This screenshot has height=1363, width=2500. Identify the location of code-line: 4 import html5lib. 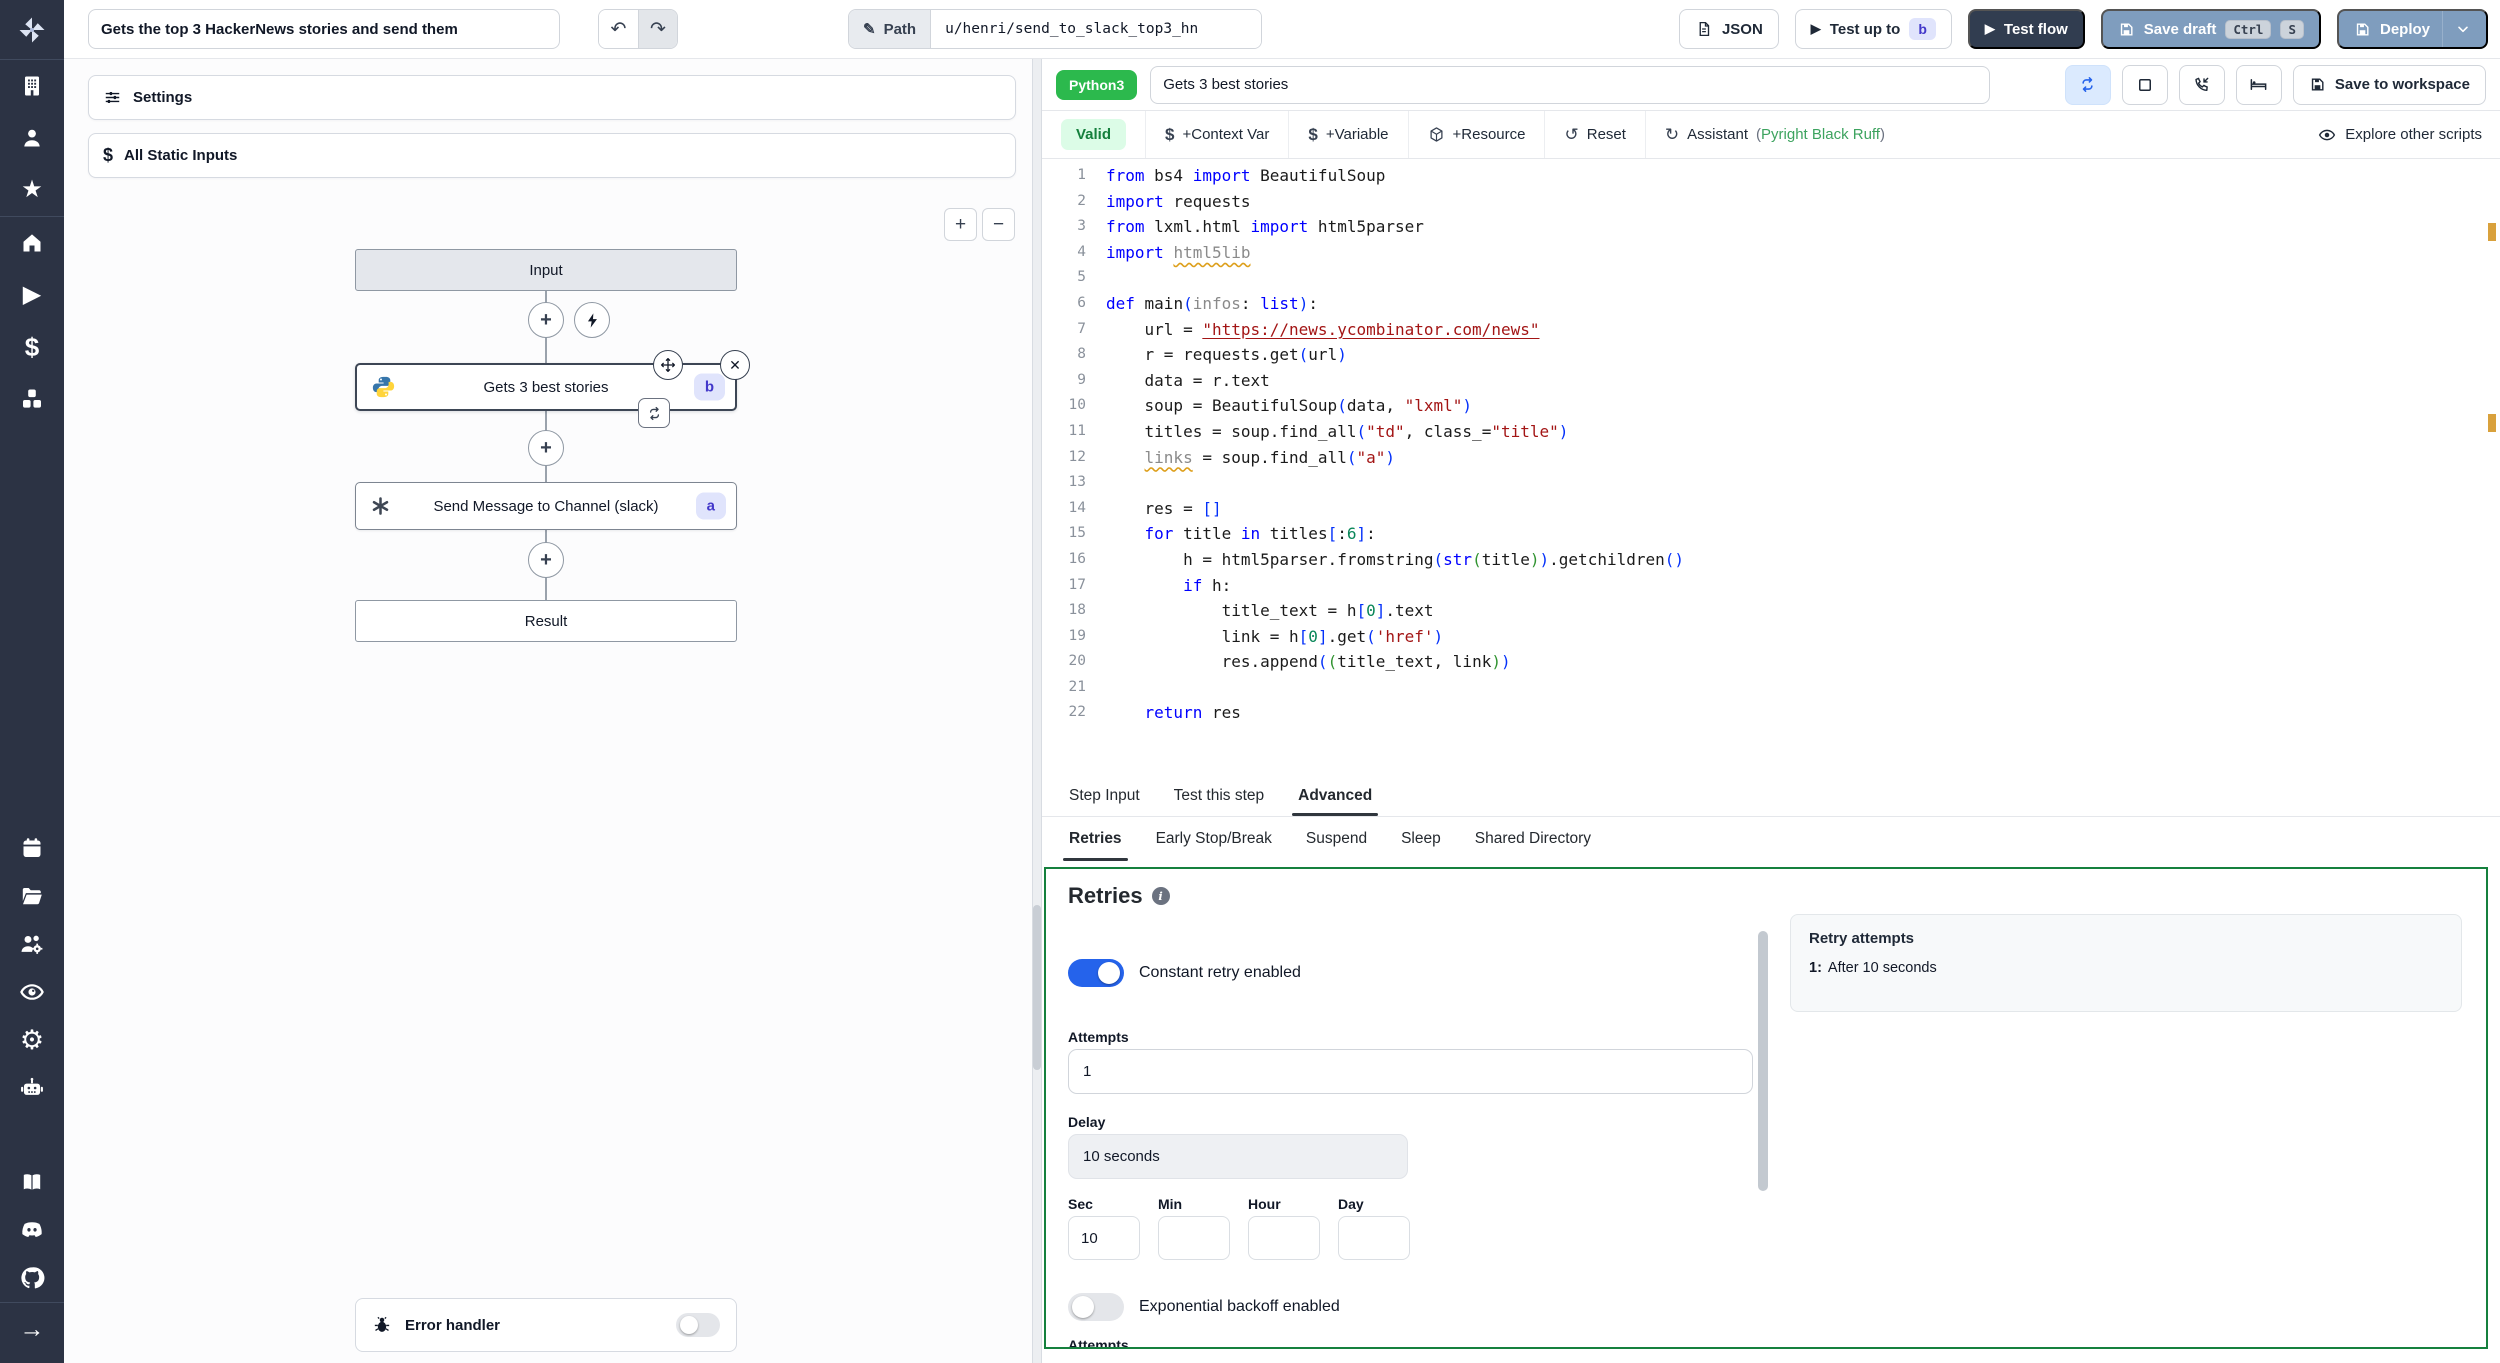
(1760, 253).